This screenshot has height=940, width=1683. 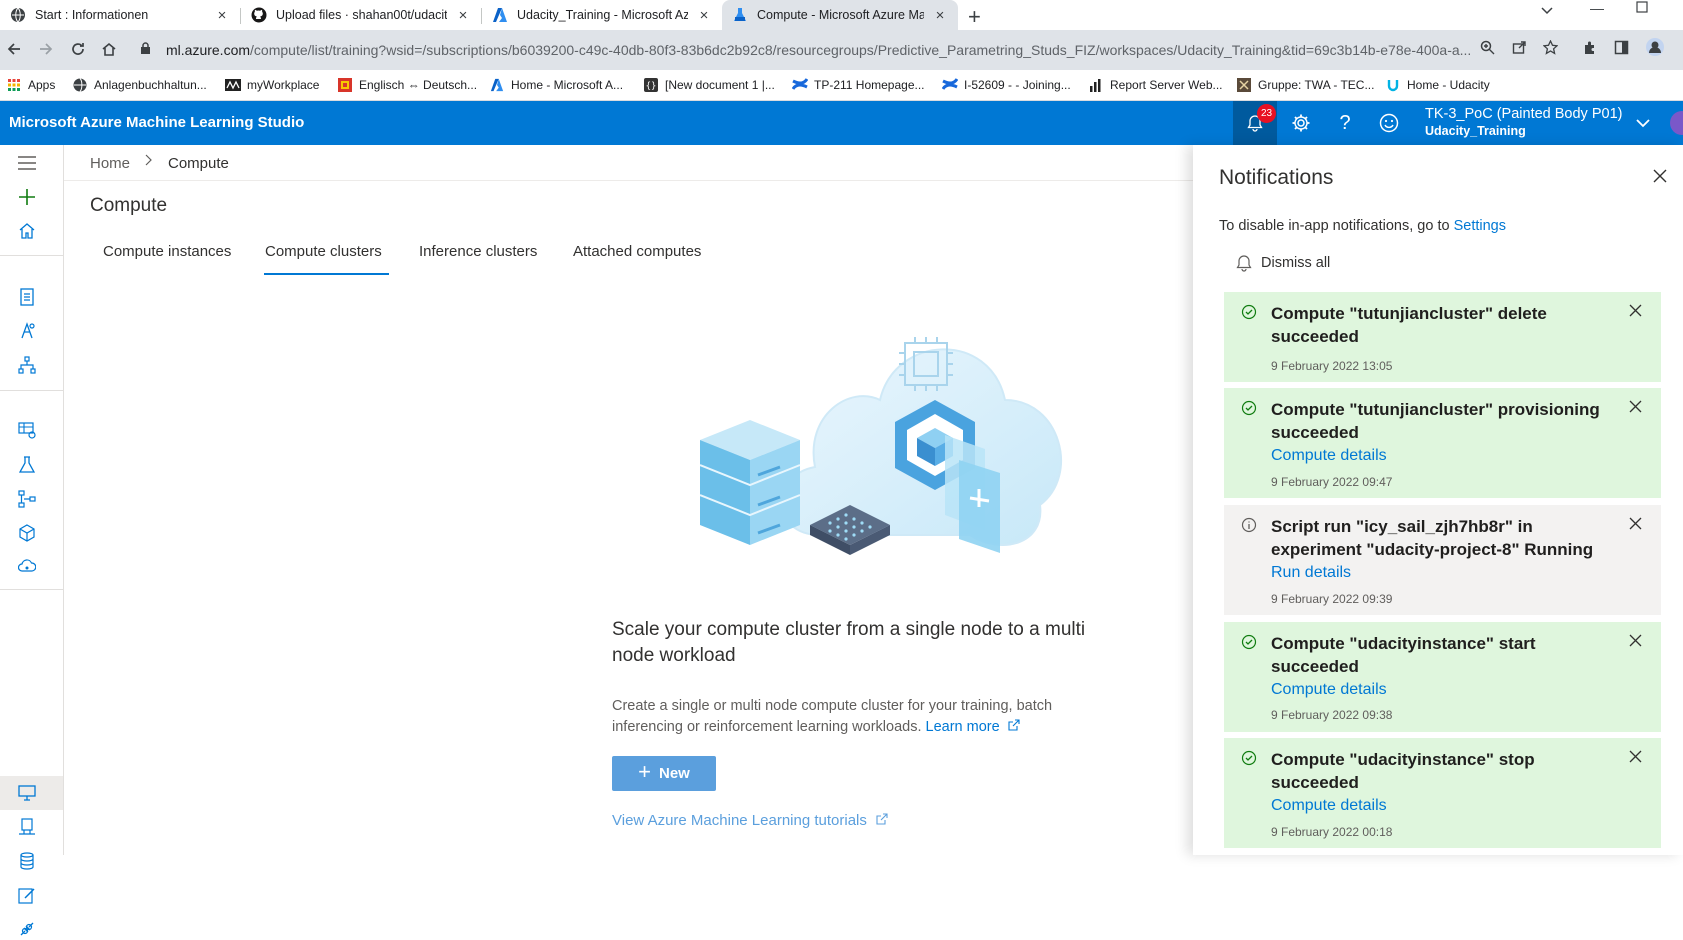 What do you see at coordinates (1676, 123) in the screenshot?
I see `user-avatar` at bounding box center [1676, 123].